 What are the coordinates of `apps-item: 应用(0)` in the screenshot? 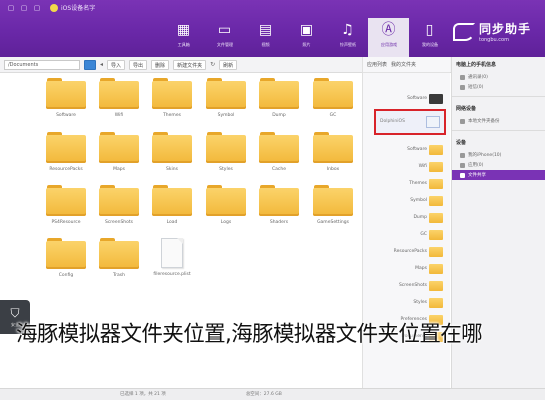 It's located at (498, 165).